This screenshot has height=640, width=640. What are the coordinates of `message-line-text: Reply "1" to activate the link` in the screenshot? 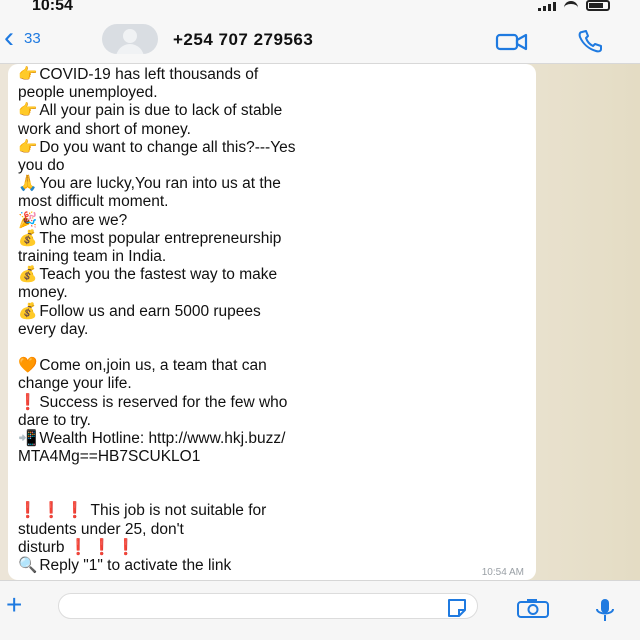 It's located at (135, 566).